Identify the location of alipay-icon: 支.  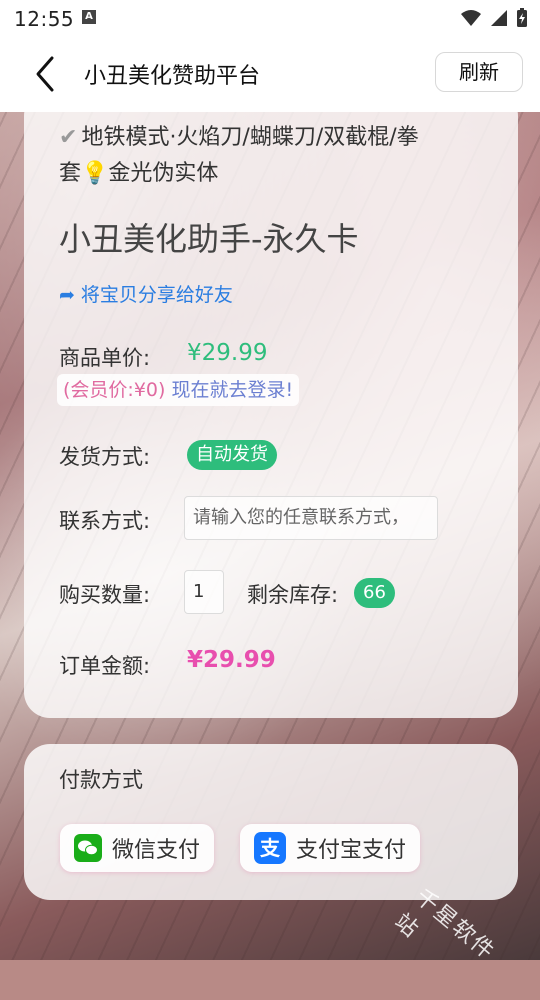
(270, 848).